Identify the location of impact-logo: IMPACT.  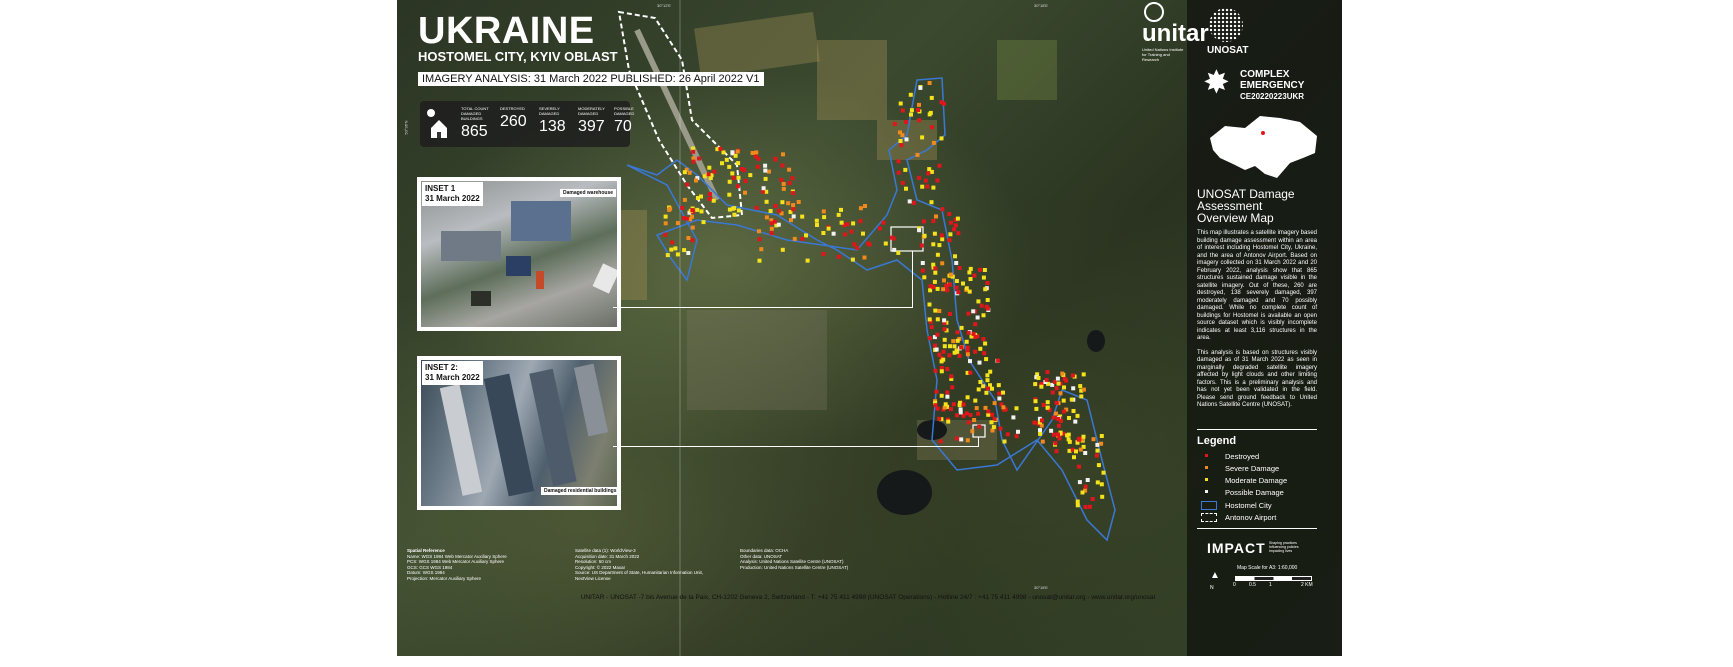
(1236, 548).